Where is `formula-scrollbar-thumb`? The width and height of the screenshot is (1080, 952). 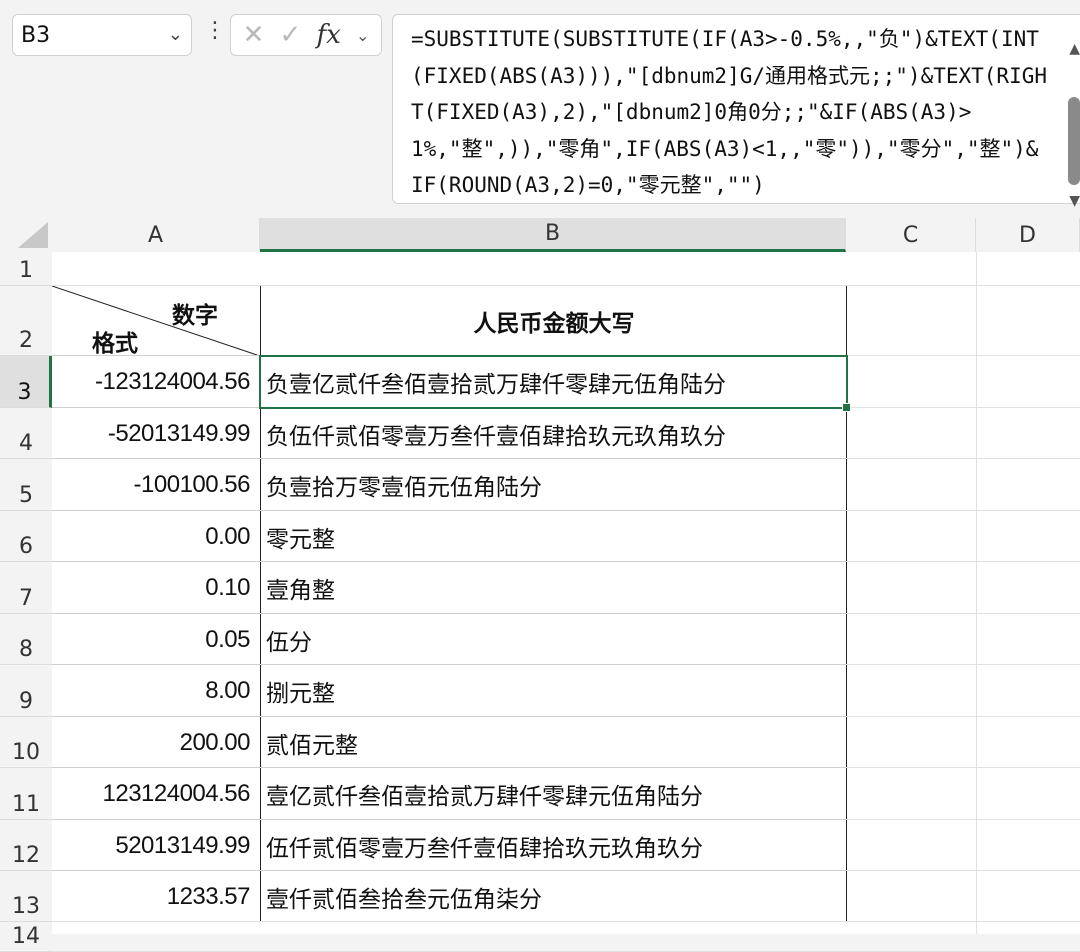 formula-scrollbar-thumb is located at coordinates (1074, 141).